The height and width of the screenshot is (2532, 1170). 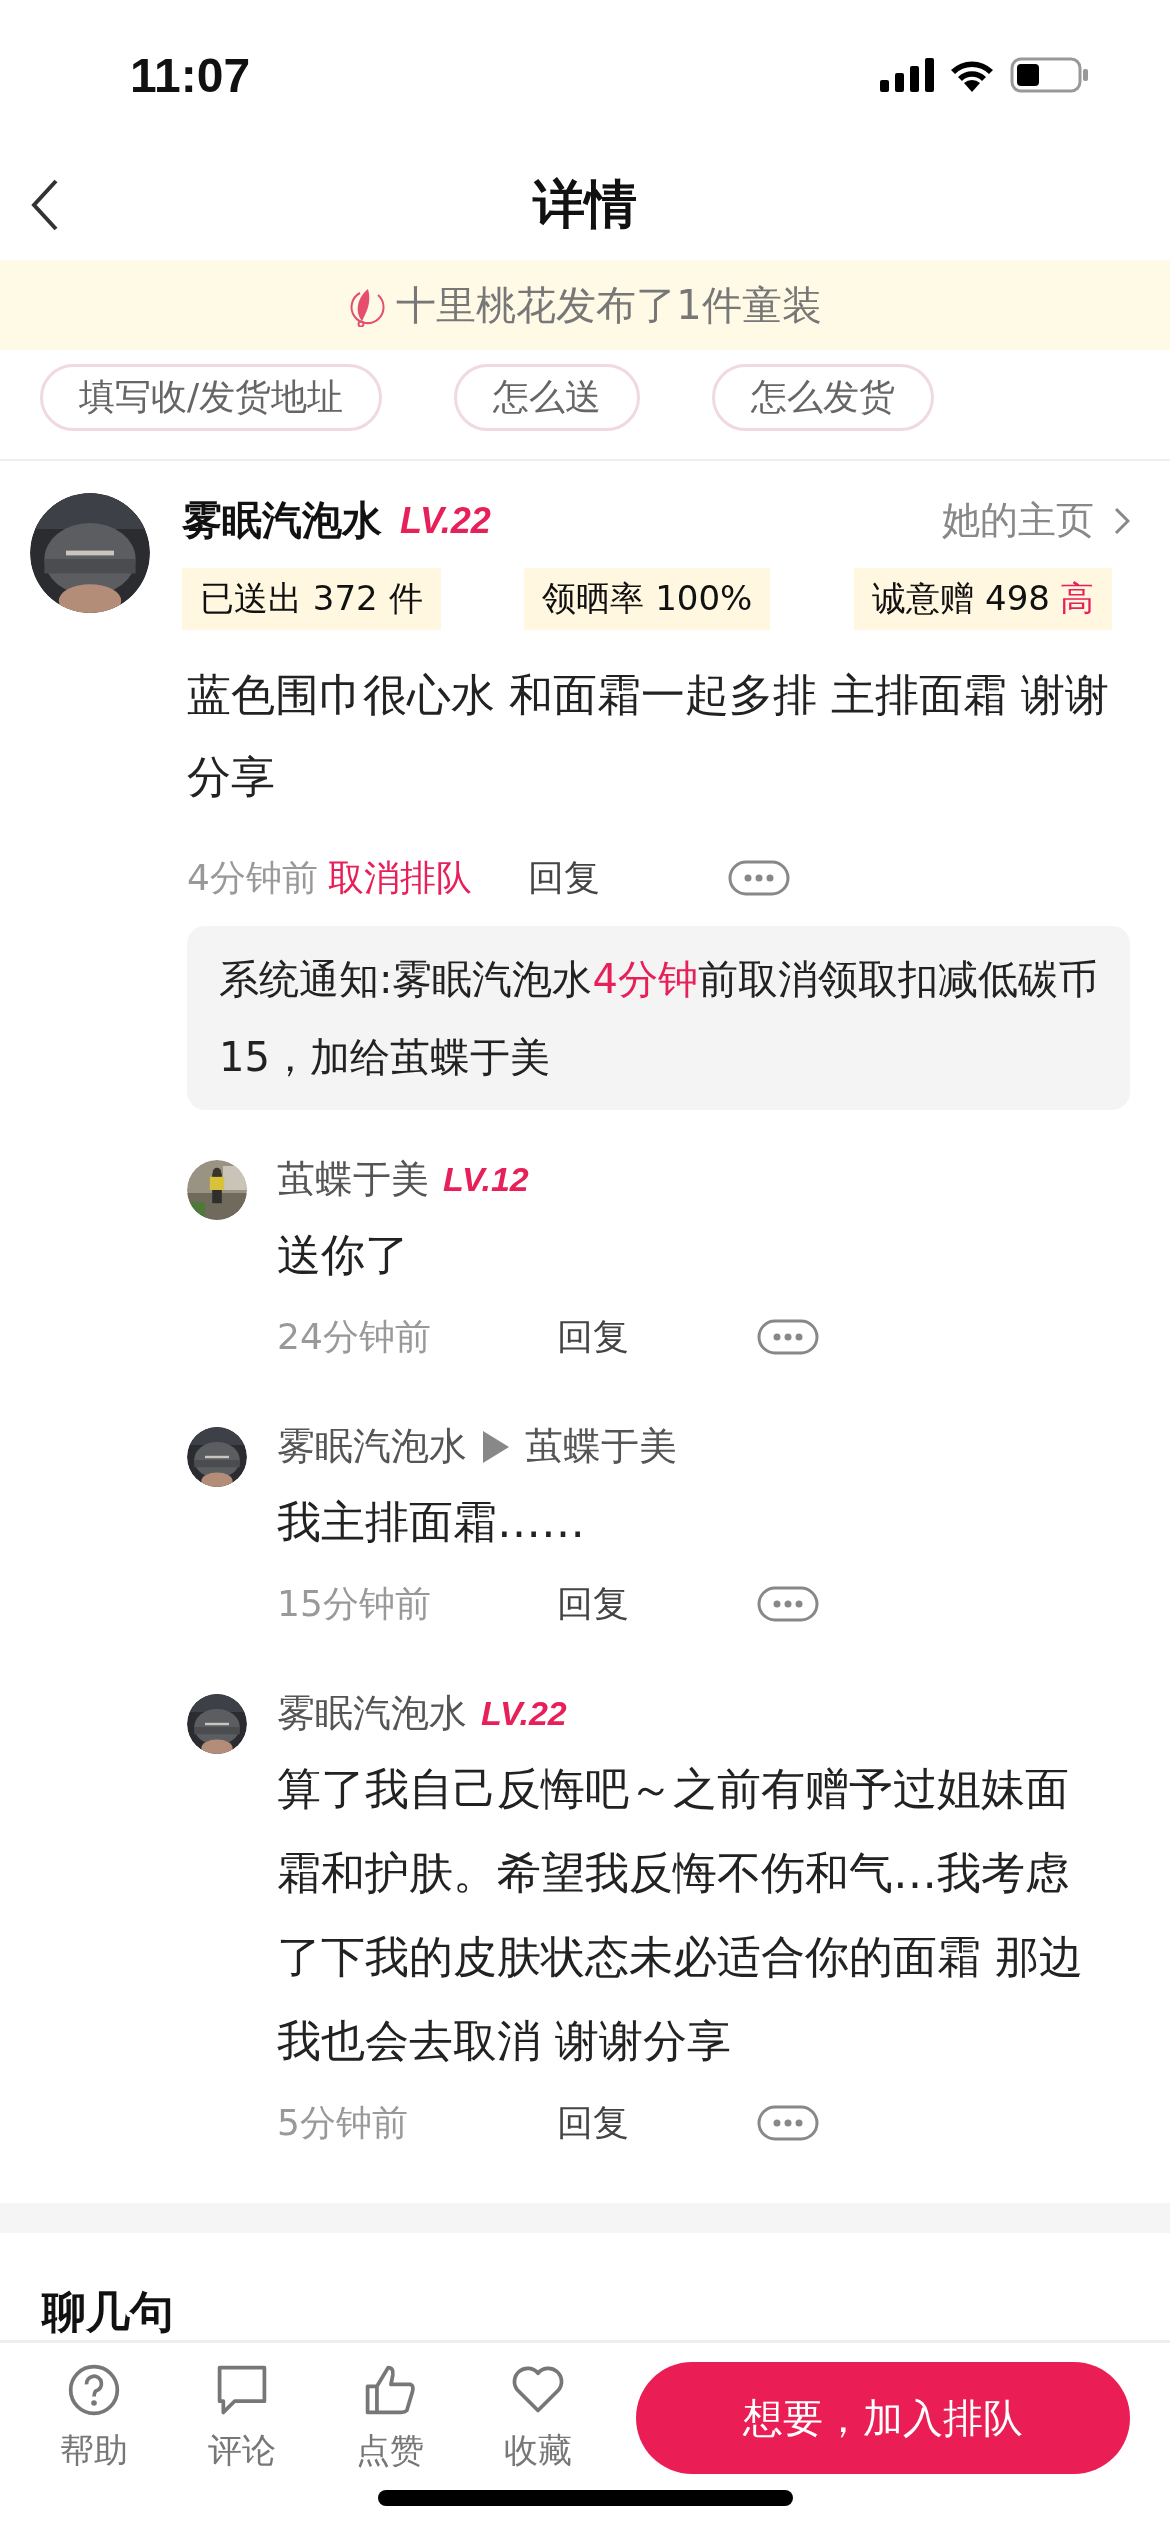 What do you see at coordinates (658, 1018) in the screenshot?
I see `system-notice: 系统通知:雾眠汽泡水4分钟前取消领取扣减低碳币15，加给茧蝶于美` at bounding box center [658, 1018].